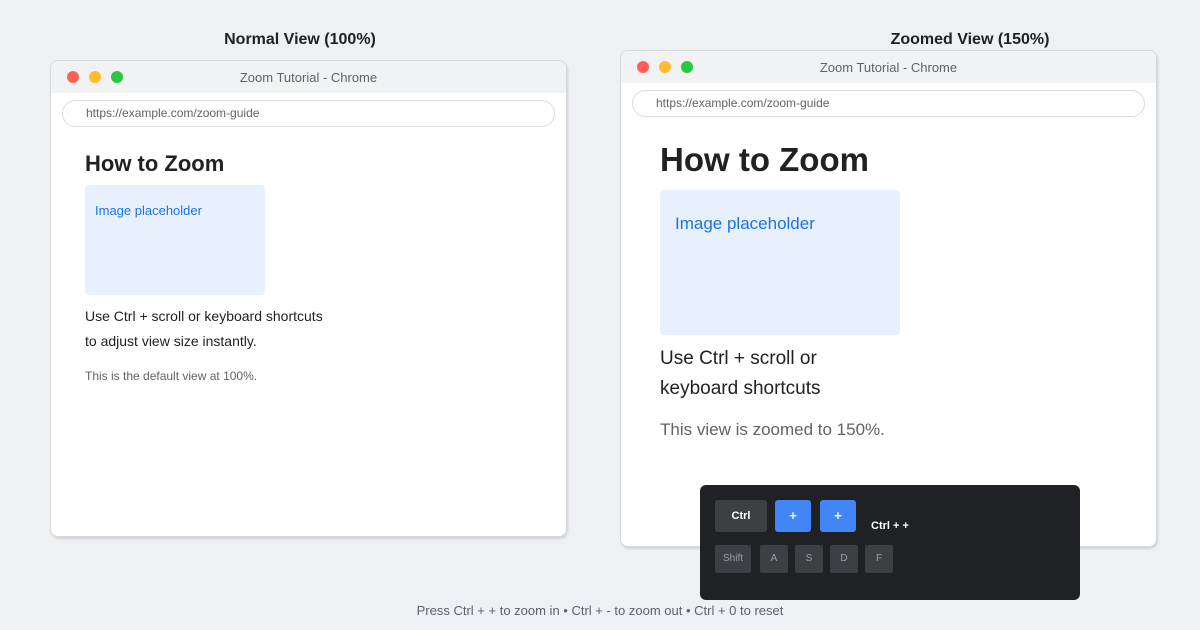 This screenshot has width=1200, height=630. I want to click on d-key: D, so click(844, 559).